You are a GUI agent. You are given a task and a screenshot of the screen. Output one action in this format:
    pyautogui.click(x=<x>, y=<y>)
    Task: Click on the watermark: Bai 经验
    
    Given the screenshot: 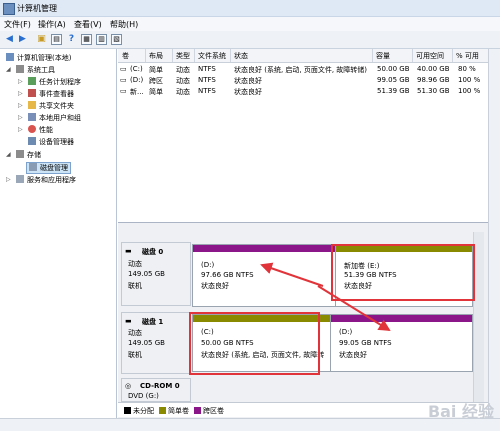 What is the action you would take?
    pyautogui.click(x=460, y=411)
    